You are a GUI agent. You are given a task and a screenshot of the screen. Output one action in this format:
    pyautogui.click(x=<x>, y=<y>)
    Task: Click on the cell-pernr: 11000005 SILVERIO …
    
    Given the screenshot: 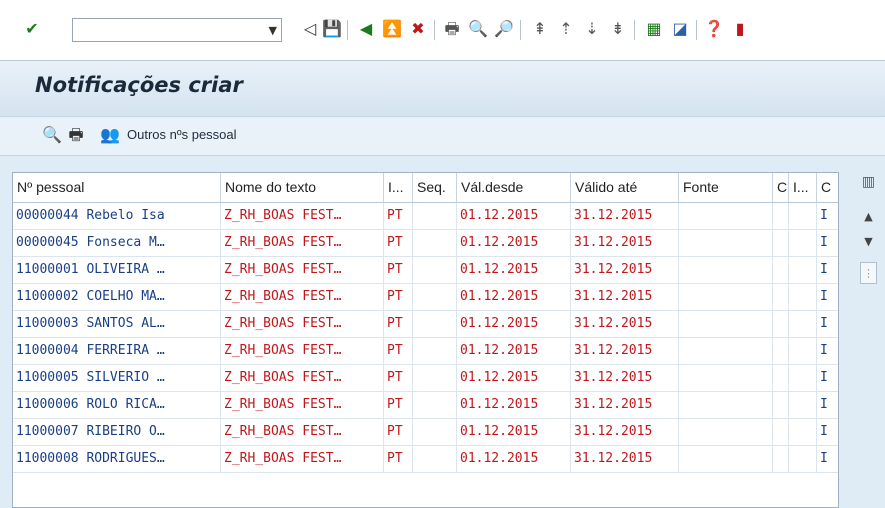 What is the action you would take?
    pyautogui.click(x=117, y=378)
    